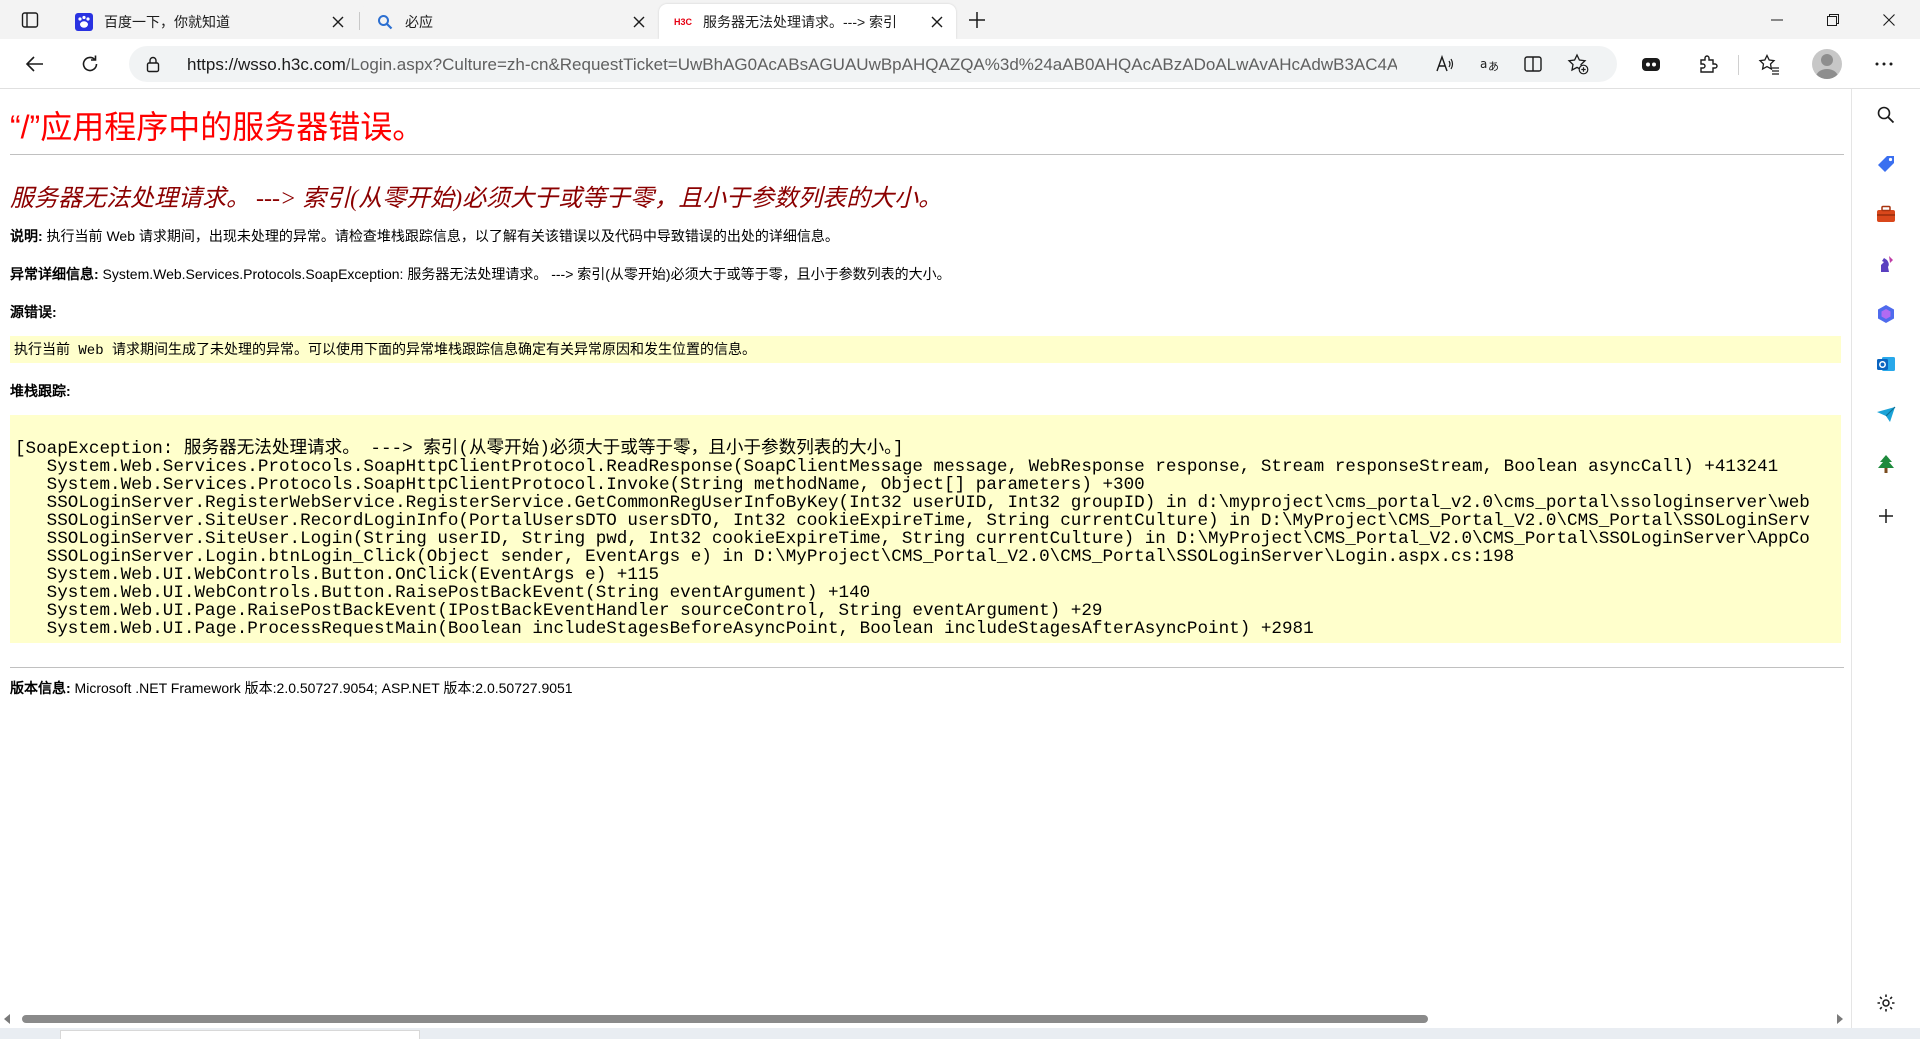  I want to click on baidu-paw-icon, so click(84, 22).